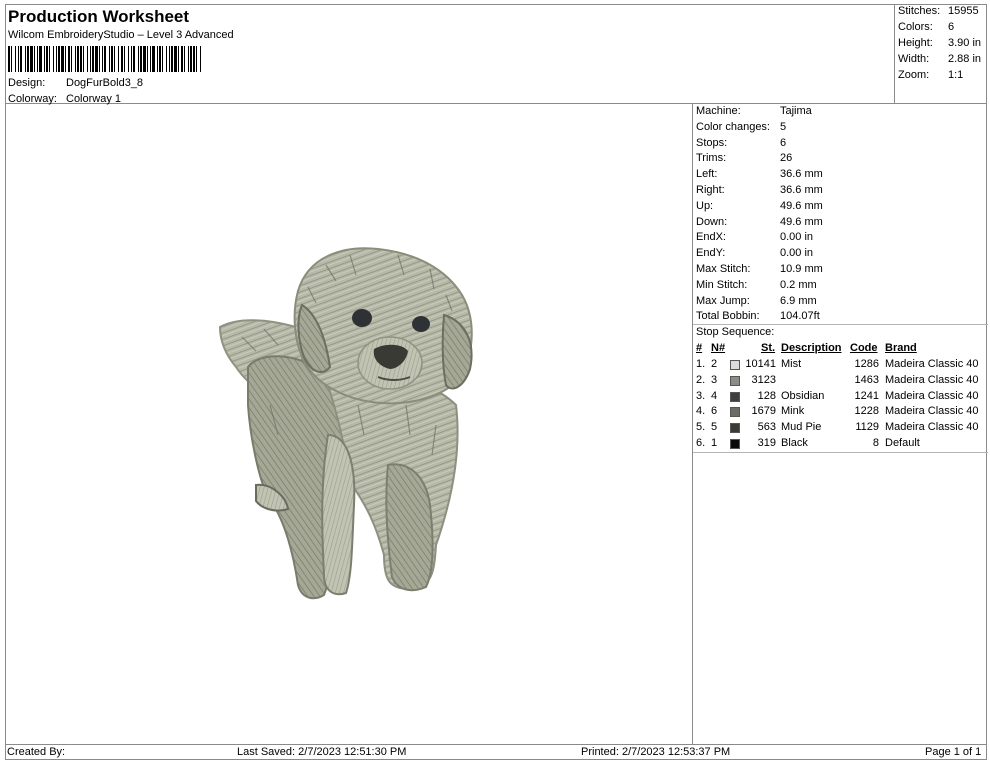  What do you see at coordinates (701, 411) in the screenshot?
I see `stop-num: 4.` at bounding box center [701, 411].